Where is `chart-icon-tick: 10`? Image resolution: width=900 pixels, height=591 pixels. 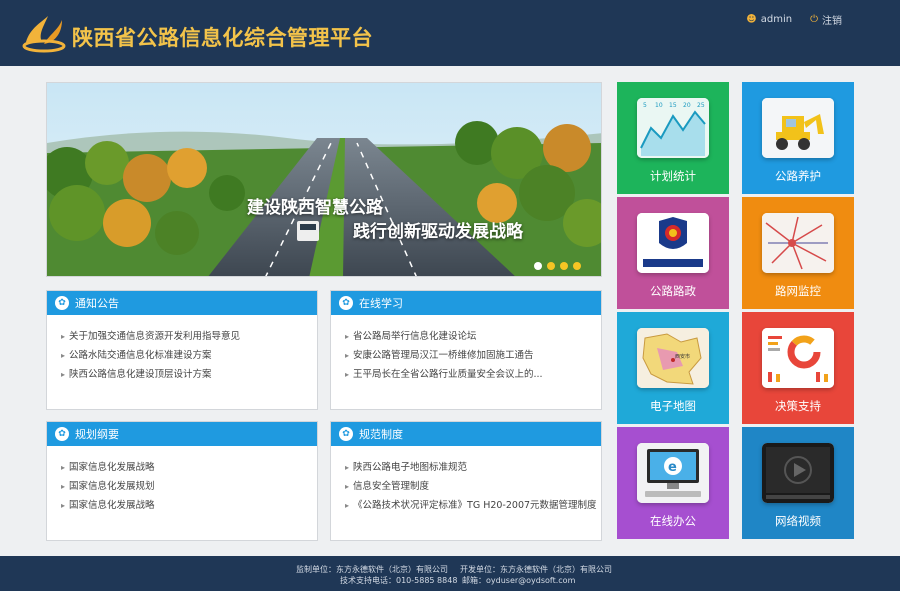 chart-icon-tick: 10 is located at coordinates (659, 105).